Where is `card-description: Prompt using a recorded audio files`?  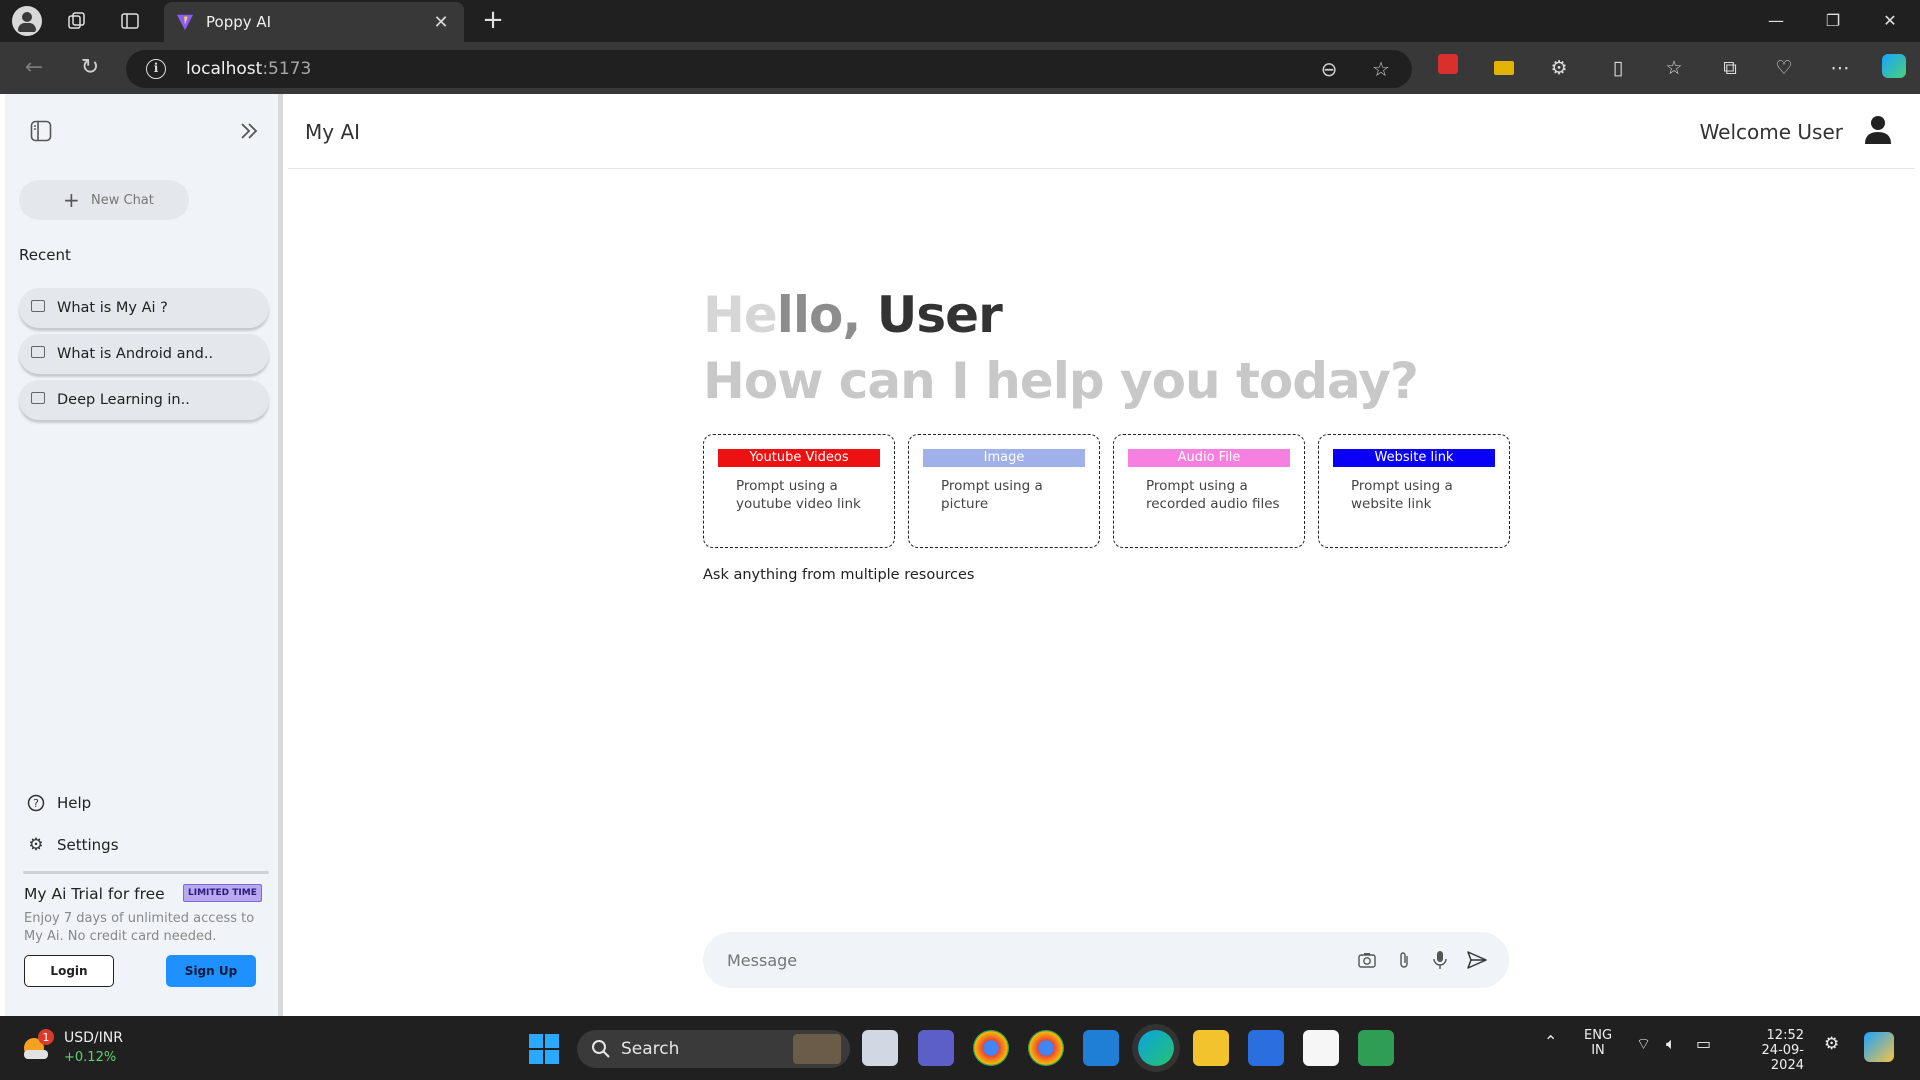
card-description: Prompt using a recorded audio files is located at coordinates (1213, 495).